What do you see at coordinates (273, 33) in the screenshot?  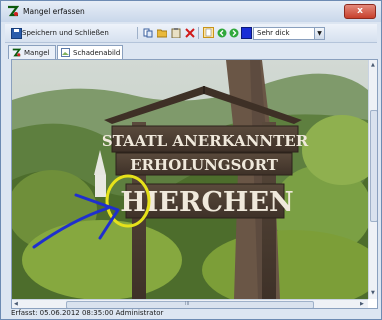 I see `line-width-value: Sehr dick` at bounding box center [273, 33].